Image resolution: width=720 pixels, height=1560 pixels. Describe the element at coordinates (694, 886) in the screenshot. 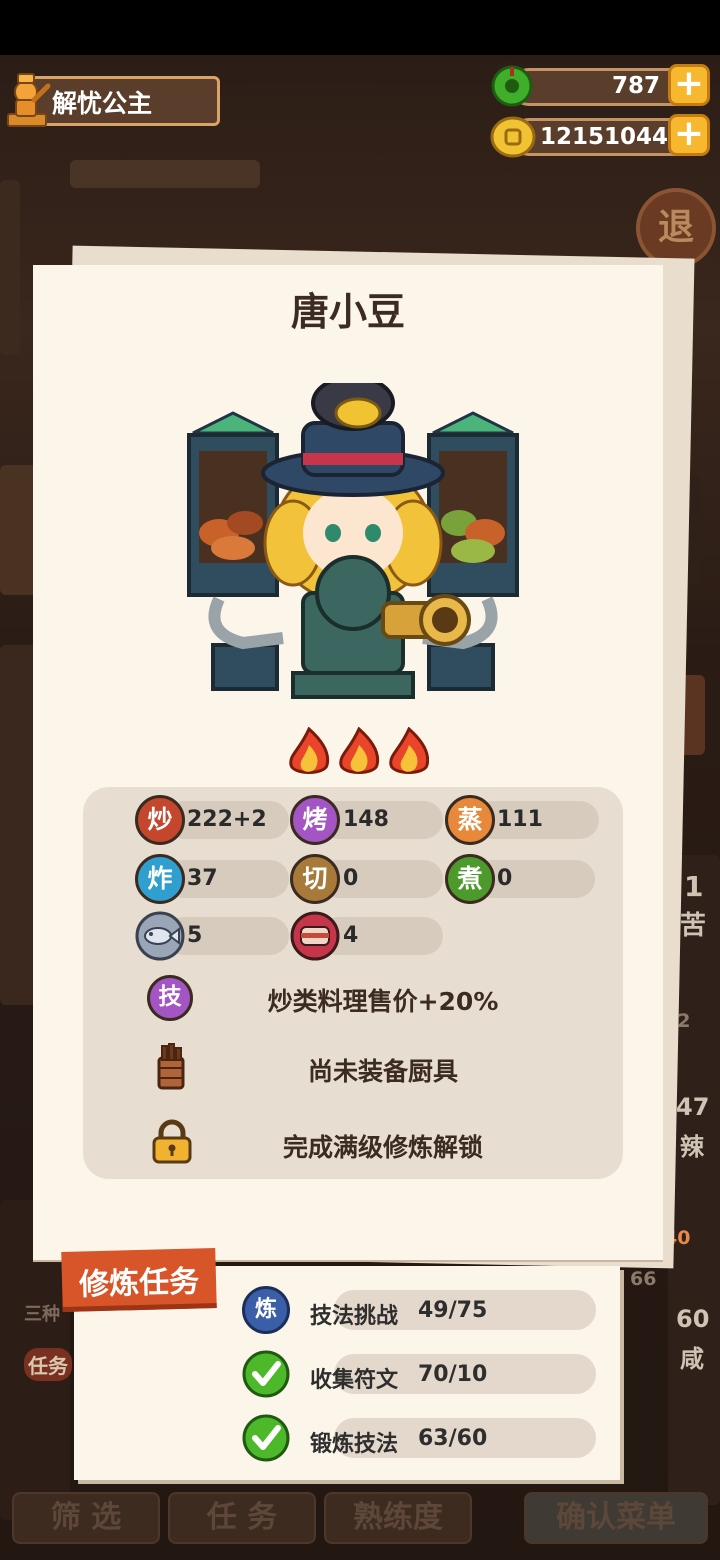

I see `bg-label: 1` at that location.